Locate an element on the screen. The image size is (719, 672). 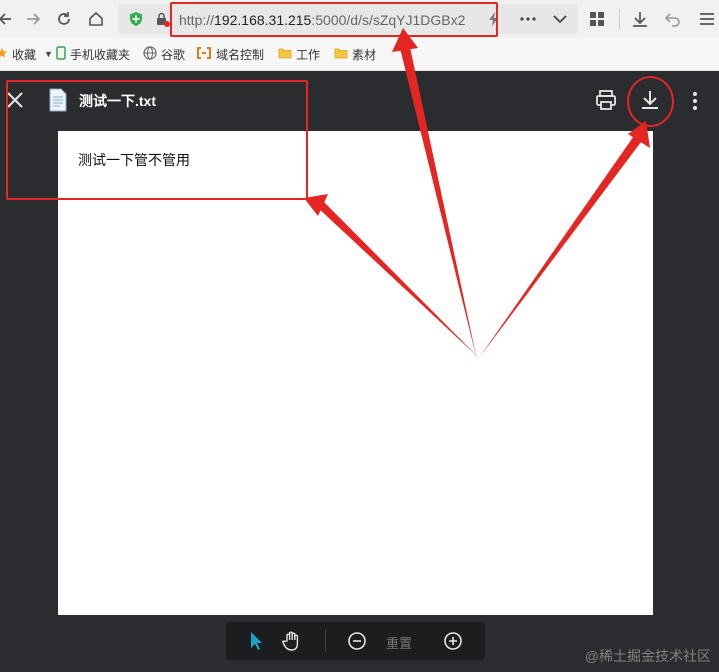
shield-icon is located at coordinates (136, 19).